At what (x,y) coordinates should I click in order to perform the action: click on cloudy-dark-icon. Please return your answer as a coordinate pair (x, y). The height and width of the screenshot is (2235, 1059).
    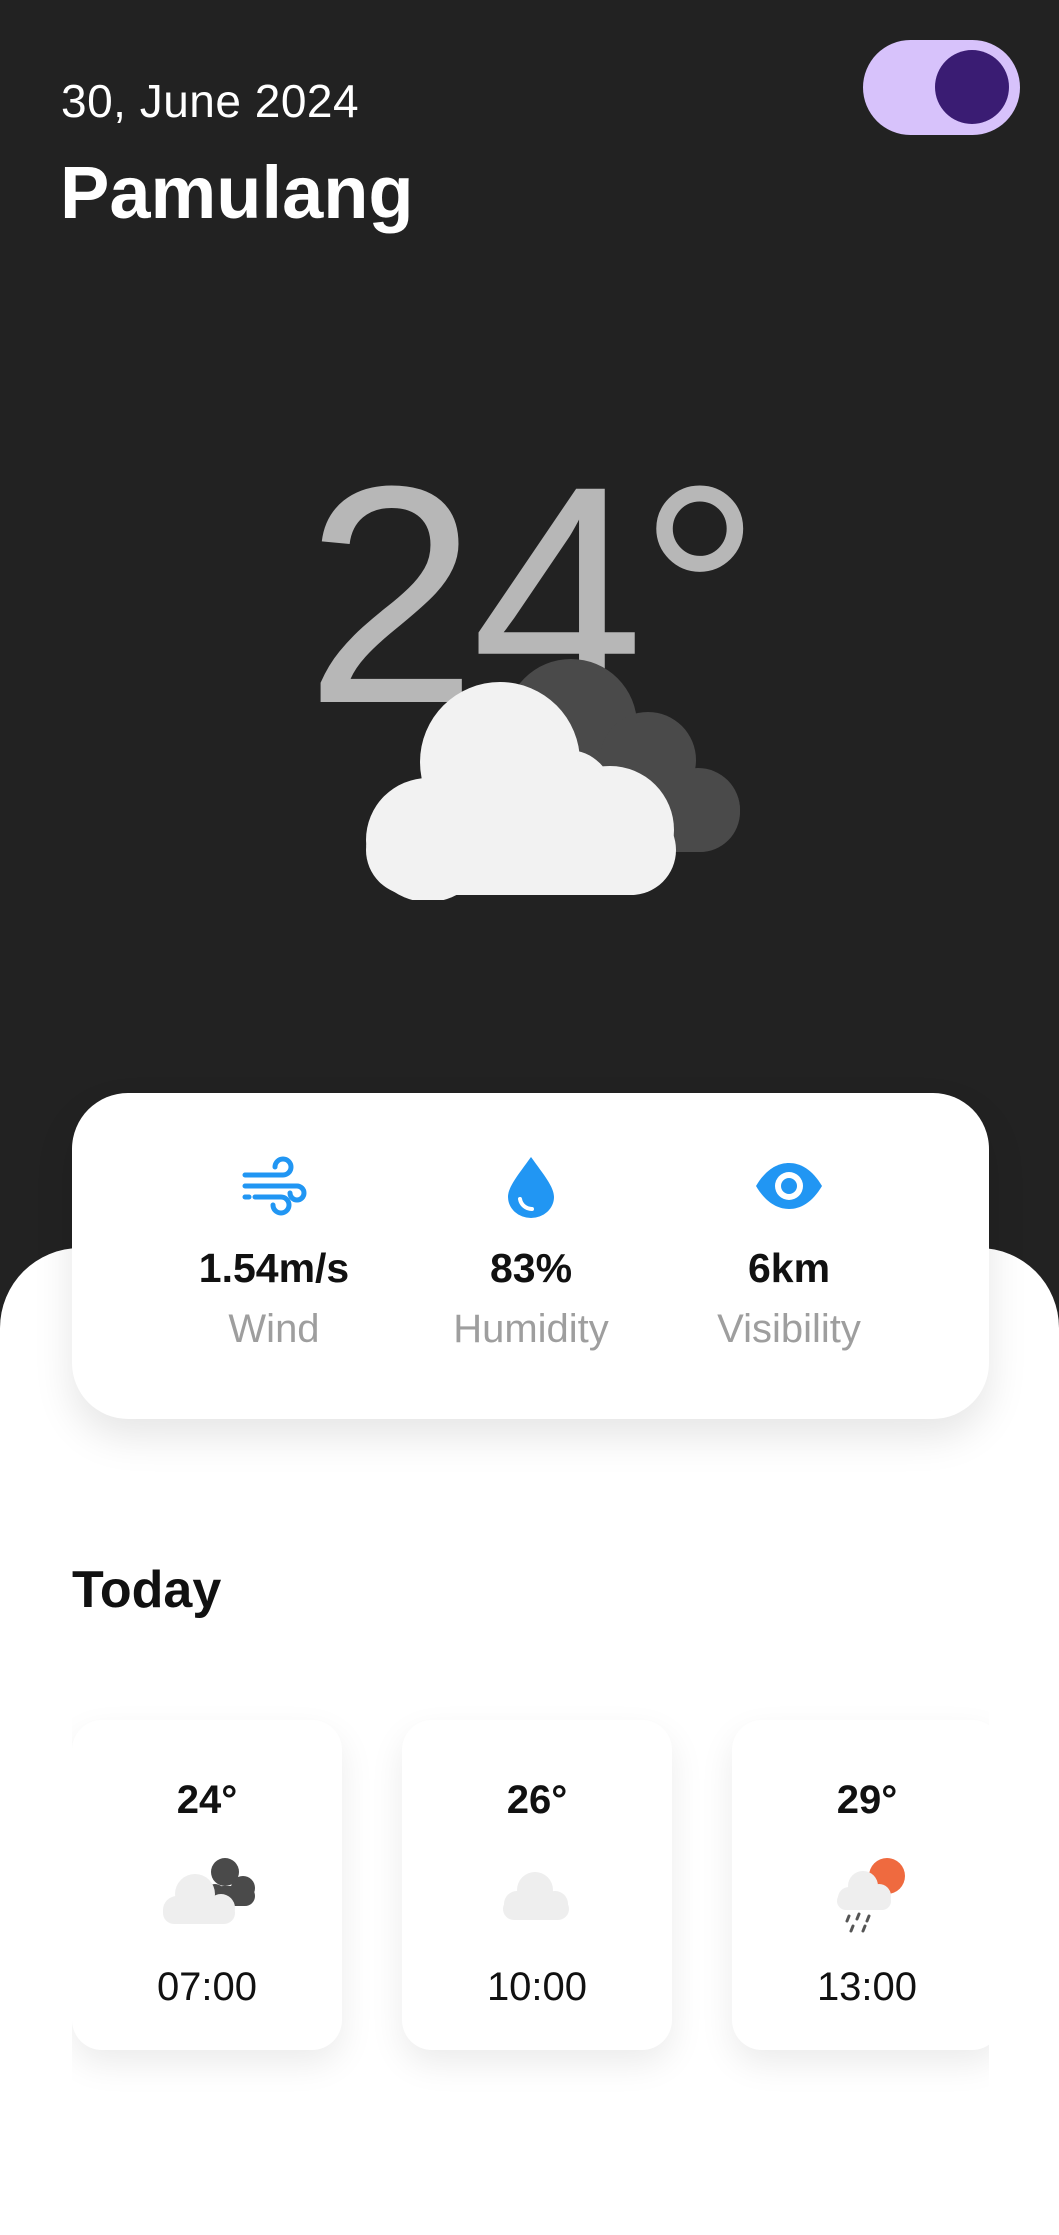
    Looking at the image, I should click on (209, 1891).